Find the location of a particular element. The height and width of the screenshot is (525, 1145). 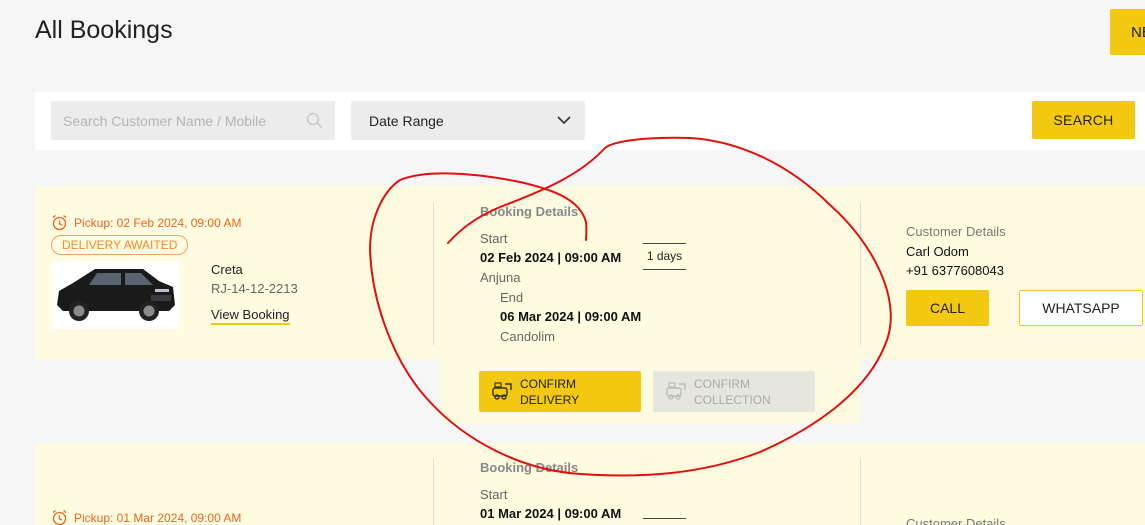

duration-badge-border is located at coordinates (664, 518).